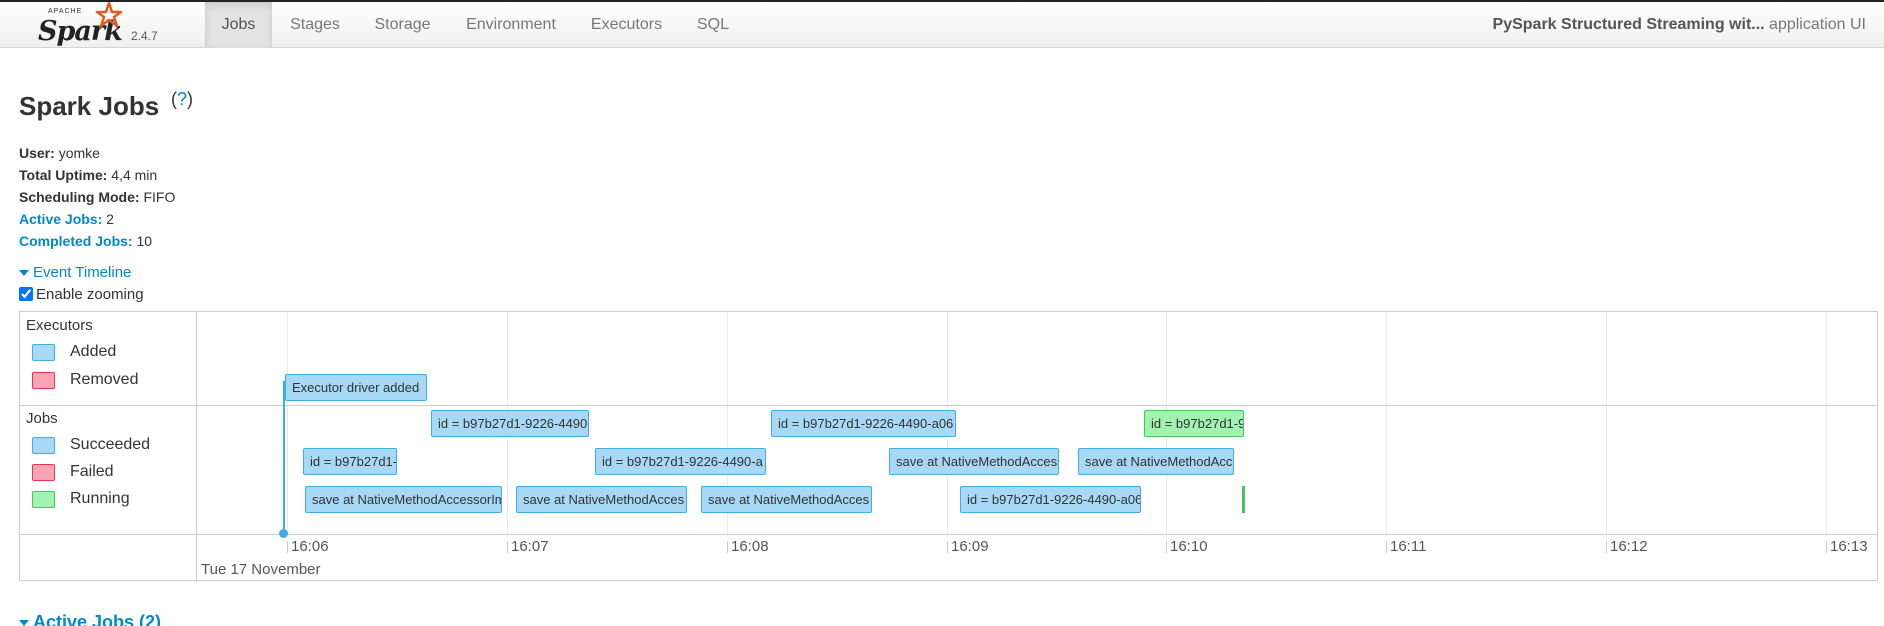  What do you see at coordinates (60, 219) in the screenshot?
I see `active-jobs-link: Active Jobs:` at bounding box center [60, 219].